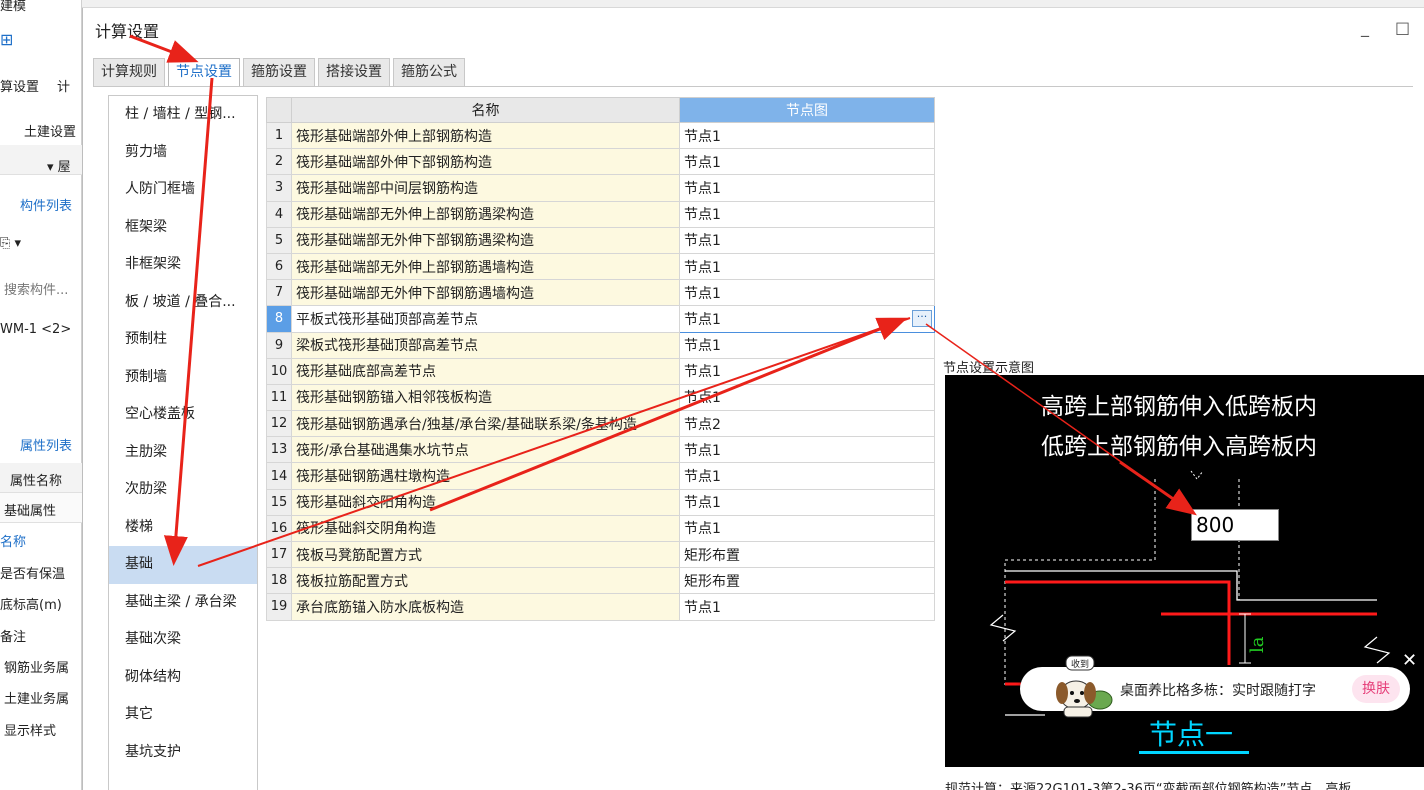 The height and width of the screenshot is (790, 1424). What do you see at coordinates (36, 666) in the screenshot?
I see `bg-prop-rebar-business: 钢筋业务属` at bounding box center [36, 666].